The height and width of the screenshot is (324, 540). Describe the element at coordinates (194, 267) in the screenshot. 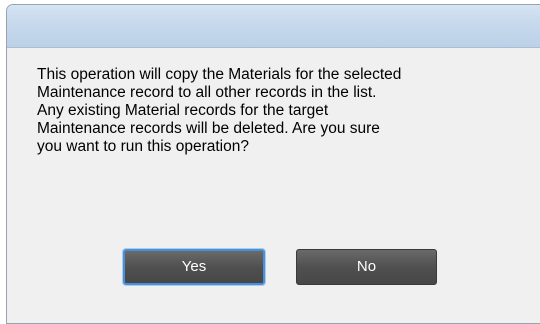

I see `yes-button: Yes` at that location.